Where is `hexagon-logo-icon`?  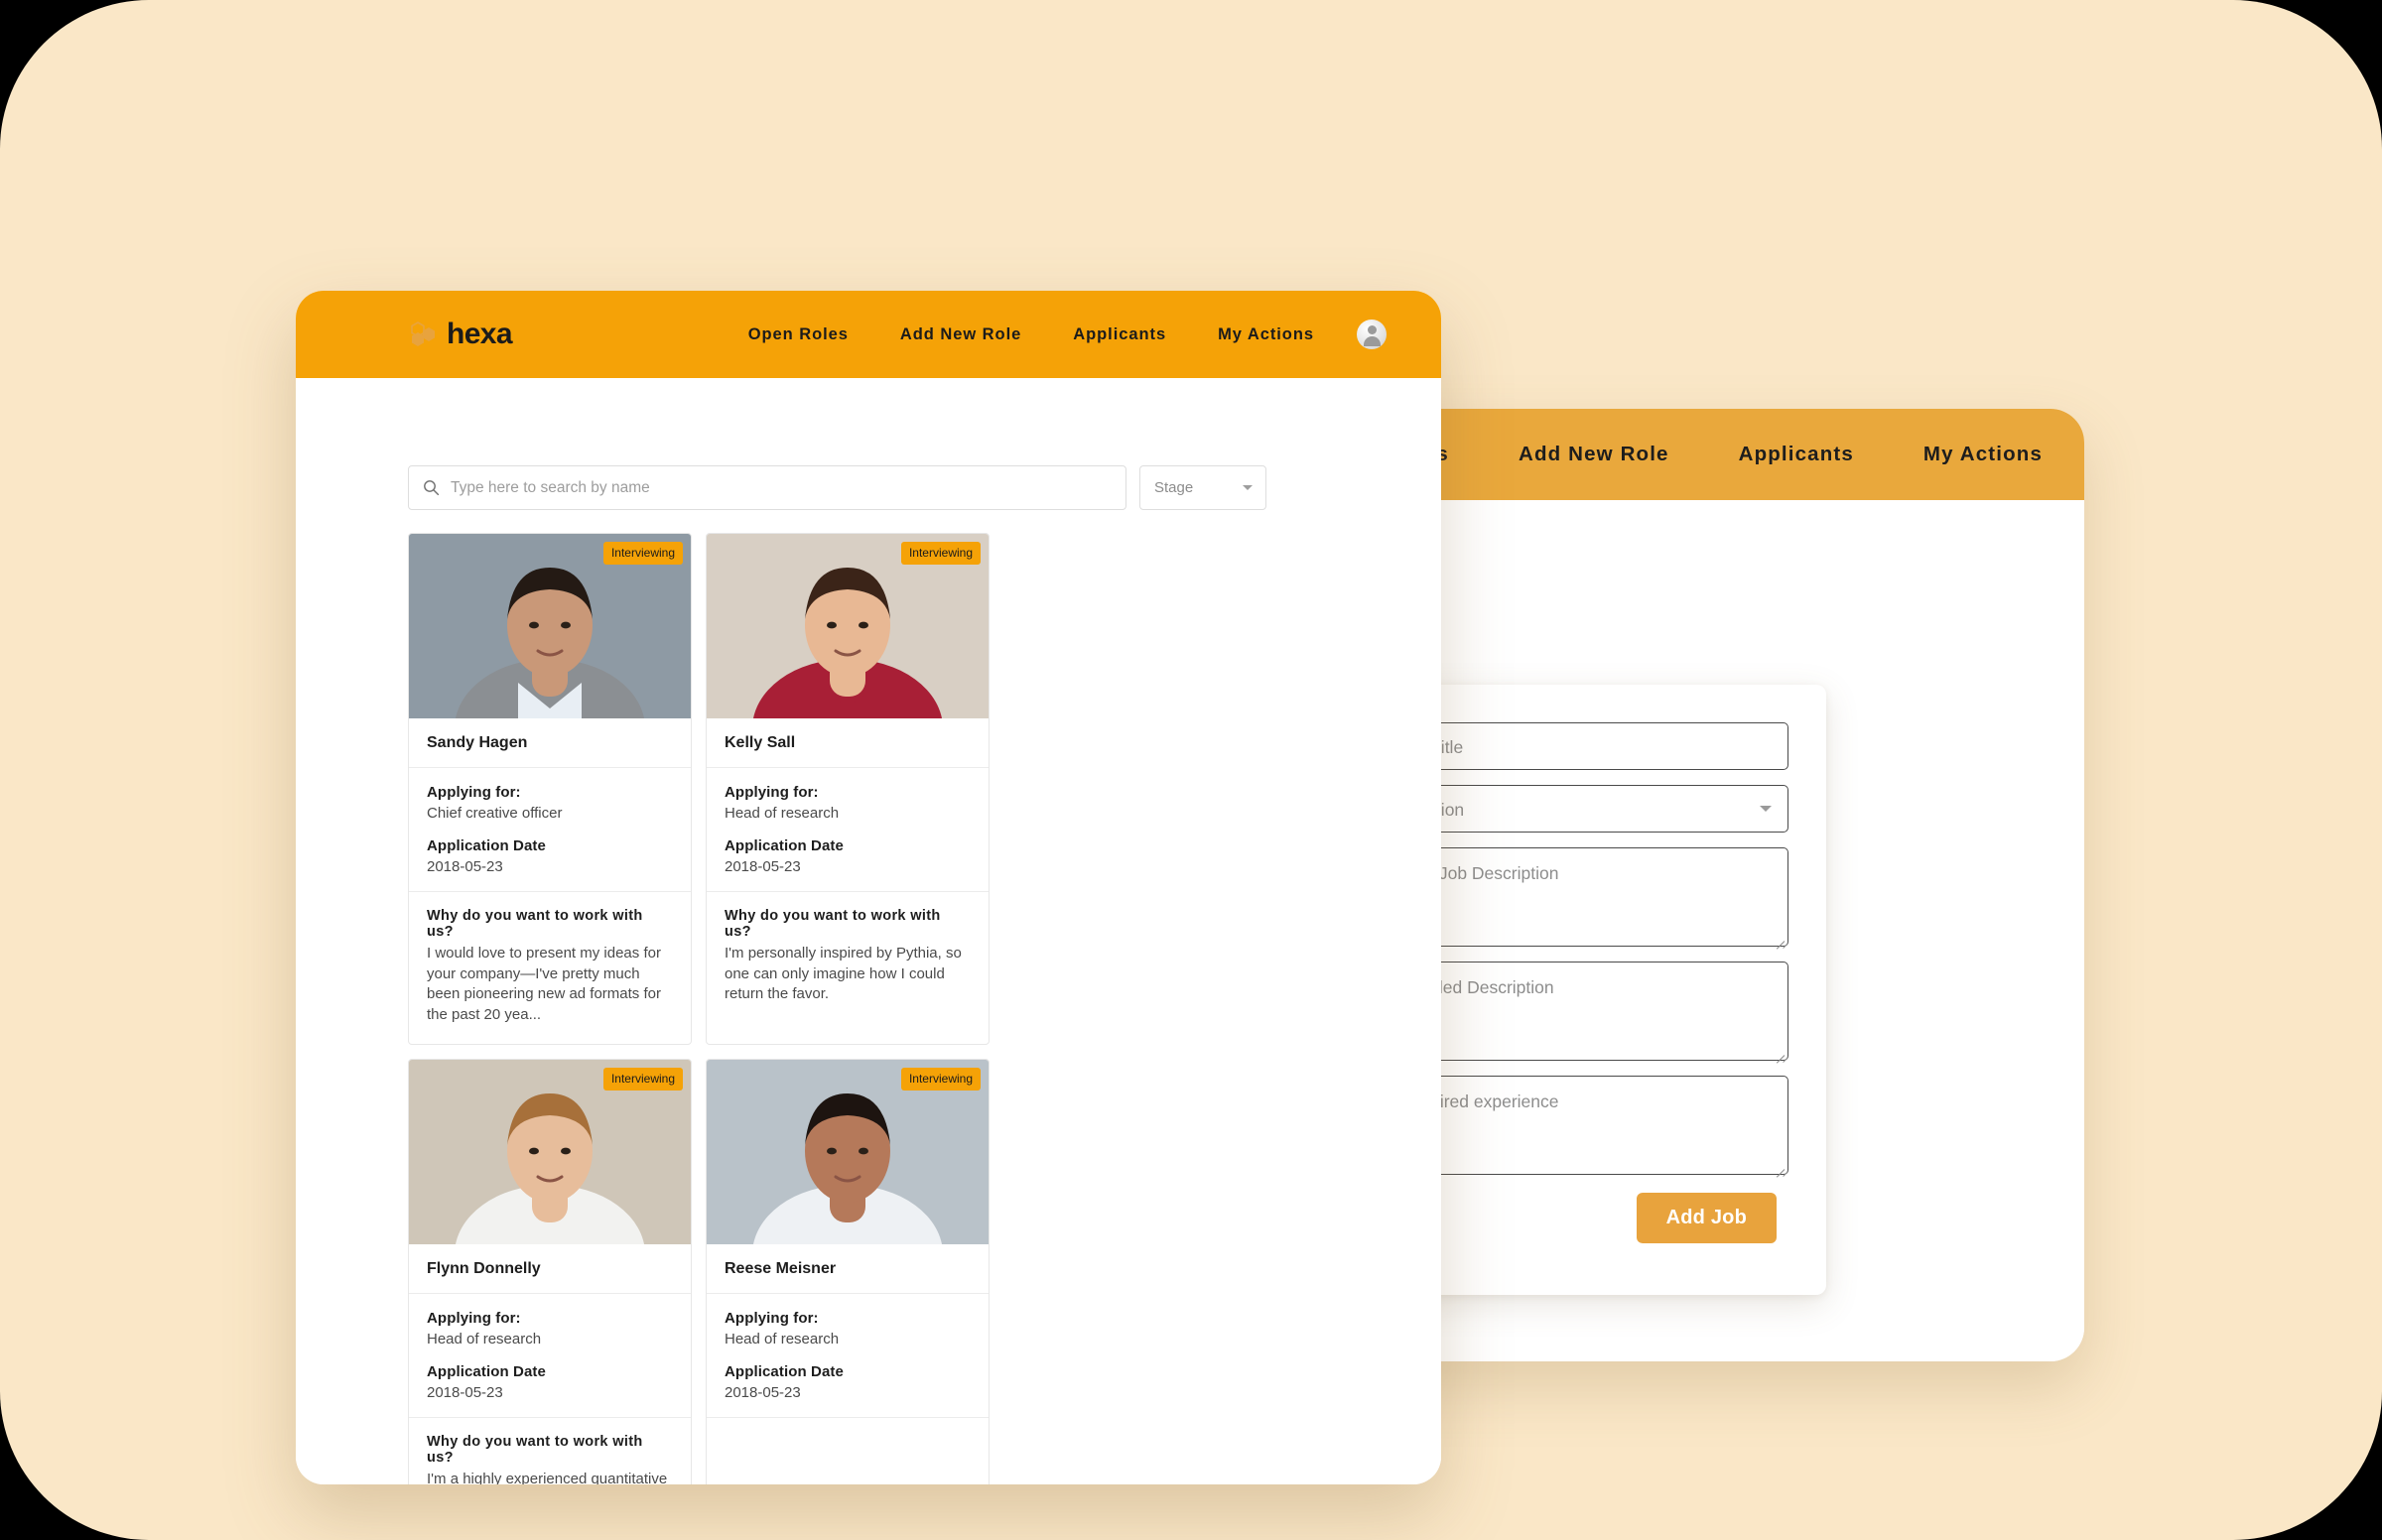
hexagon-logo-icon is located at coordinates (423, 333).